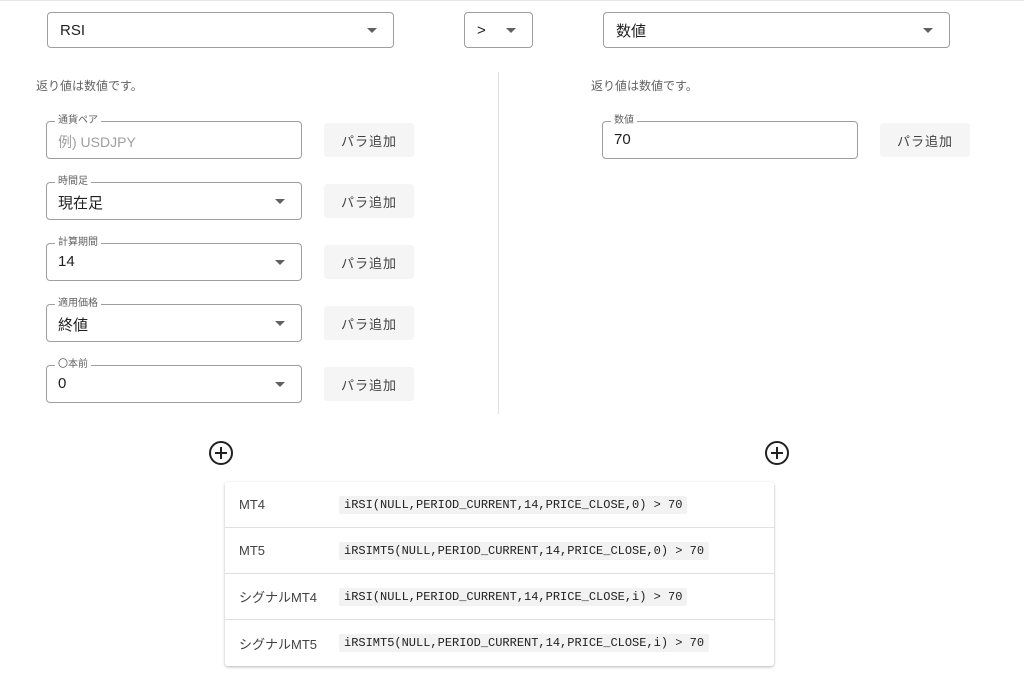  I want to click on left-indicator-value: RSI, so click(73, 30).